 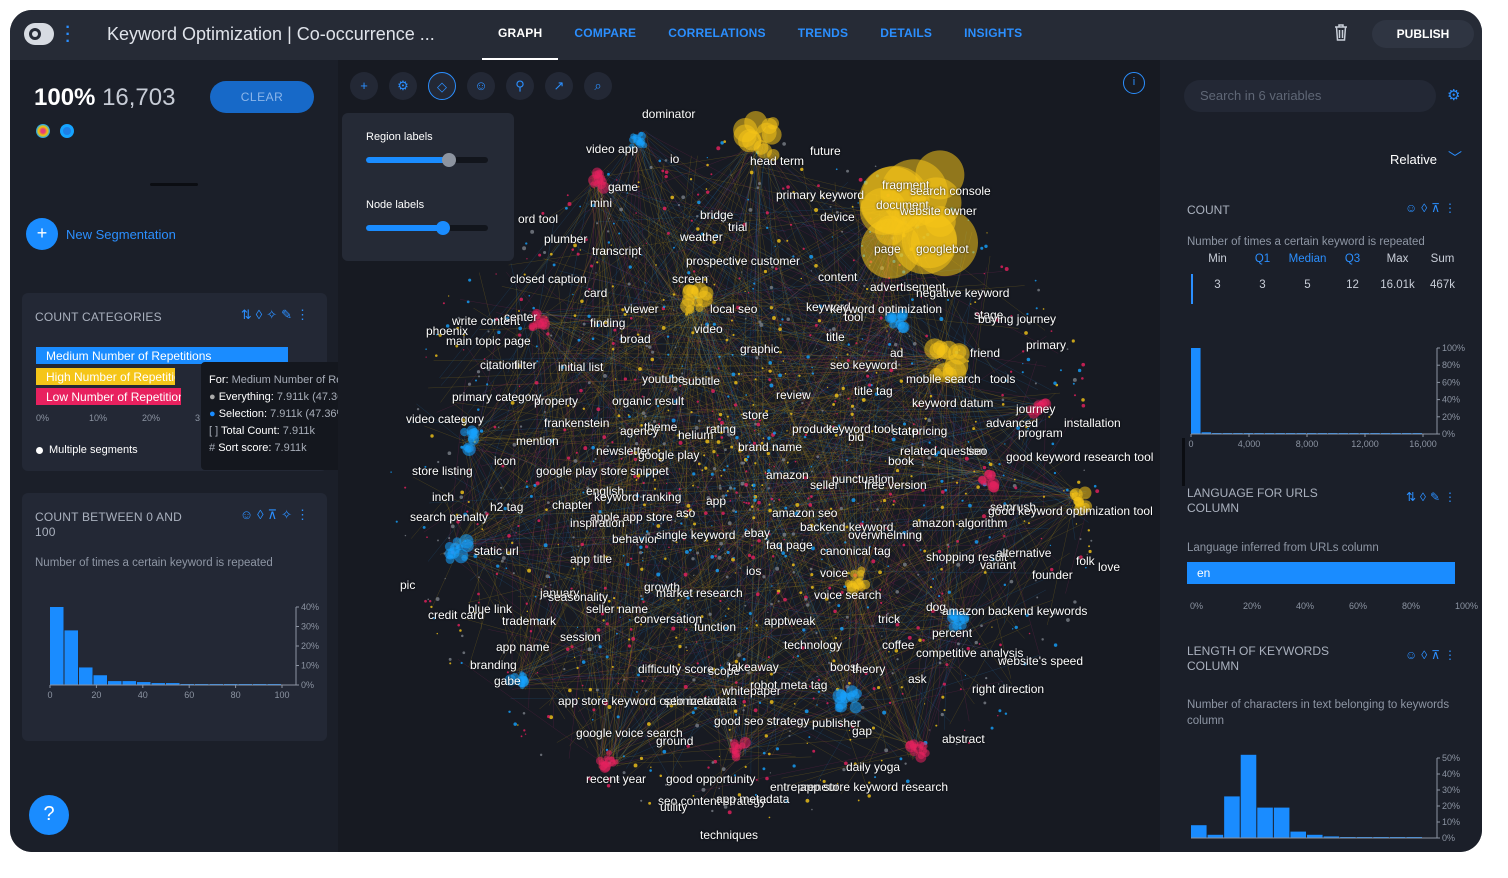 I want to click on node-label: inspiration, so click(x=597, y=523).